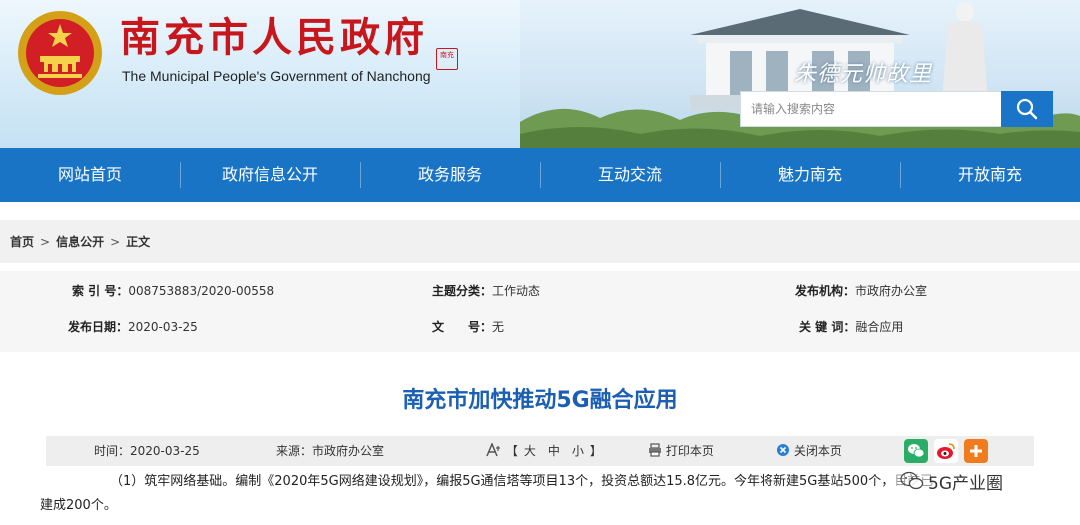 Image resolution: width=1080 pixels, height=525 pixels. I want to click on printer-icon, so click(655, 450).